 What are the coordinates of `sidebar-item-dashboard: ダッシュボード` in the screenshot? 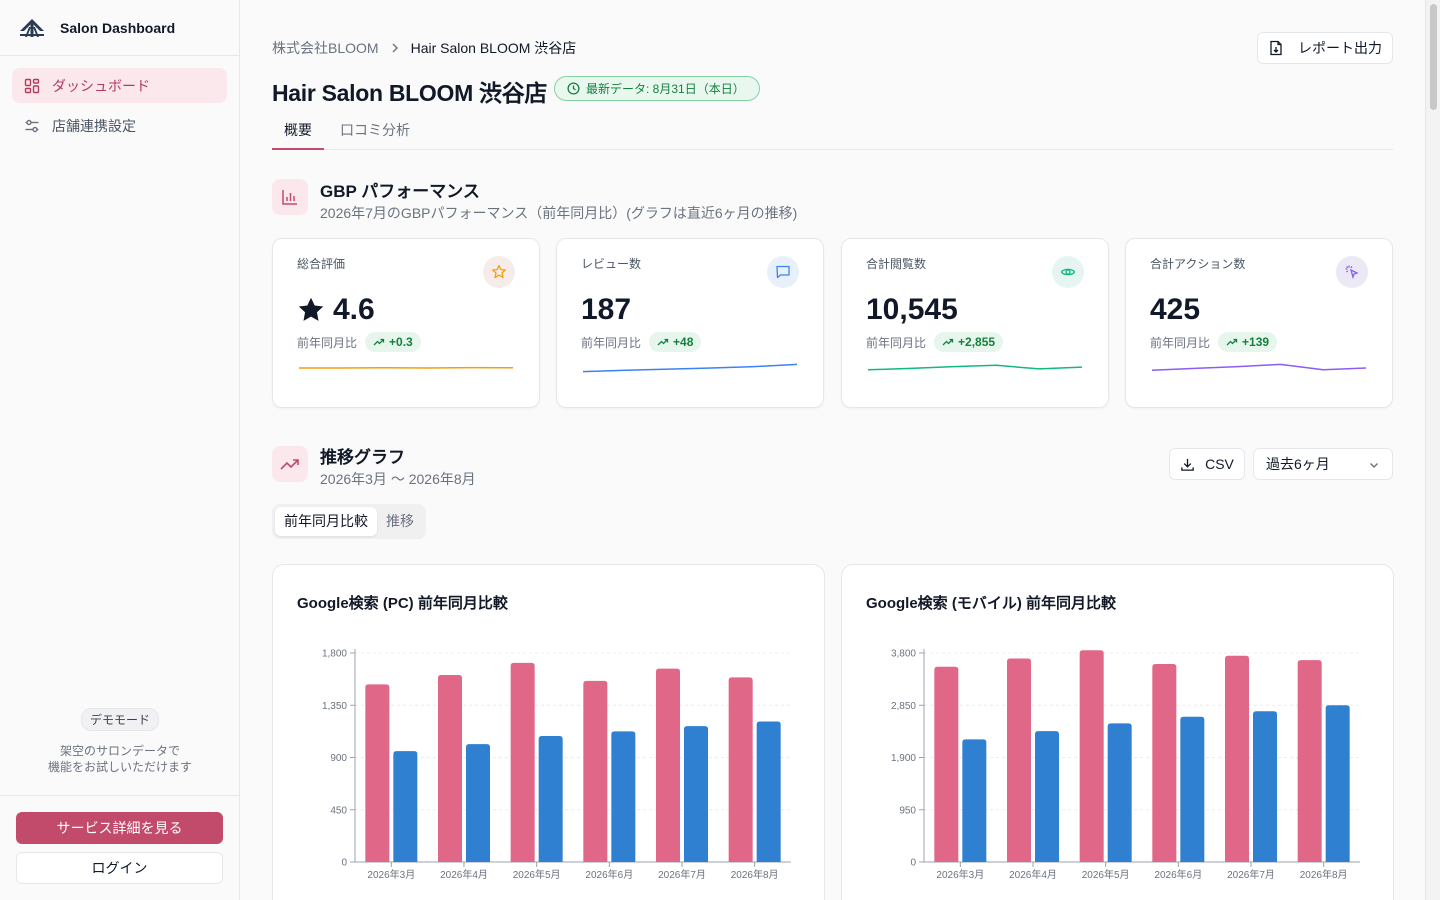 It's located at (119, 85).